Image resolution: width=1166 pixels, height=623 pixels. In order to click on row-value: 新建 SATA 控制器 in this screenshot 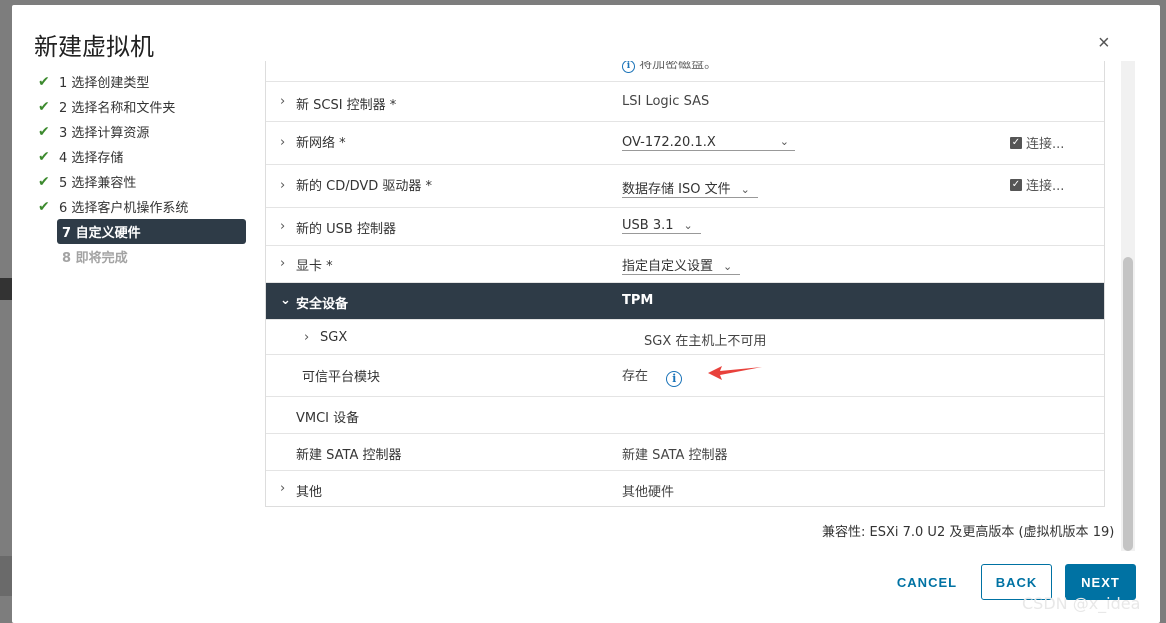, I will do `click(675, 455)`.